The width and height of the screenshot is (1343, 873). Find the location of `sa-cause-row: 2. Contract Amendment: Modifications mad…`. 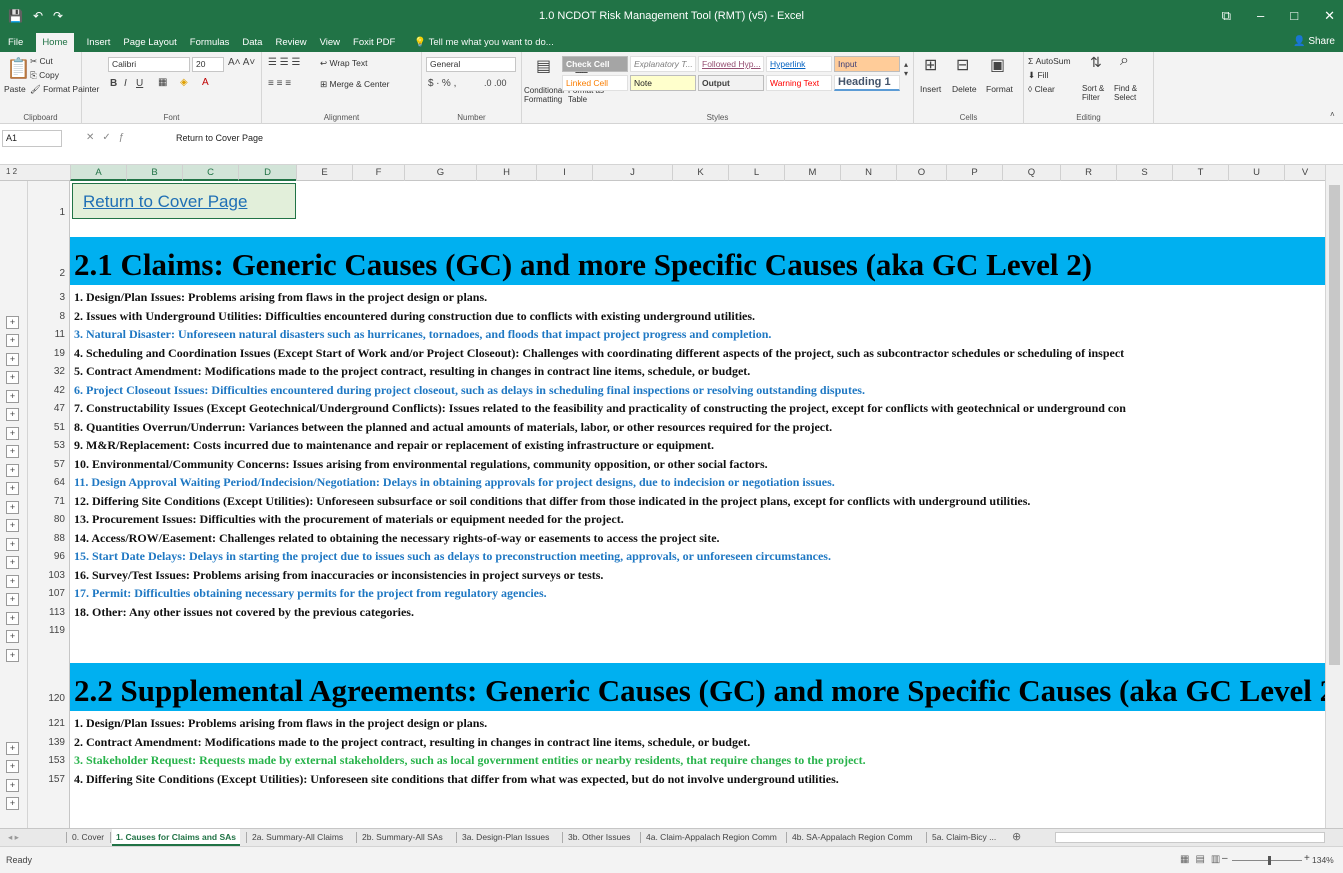

sa-cause-row: 2. Contract Amendment: Modifications mad… is located at coordinates (412, 742).